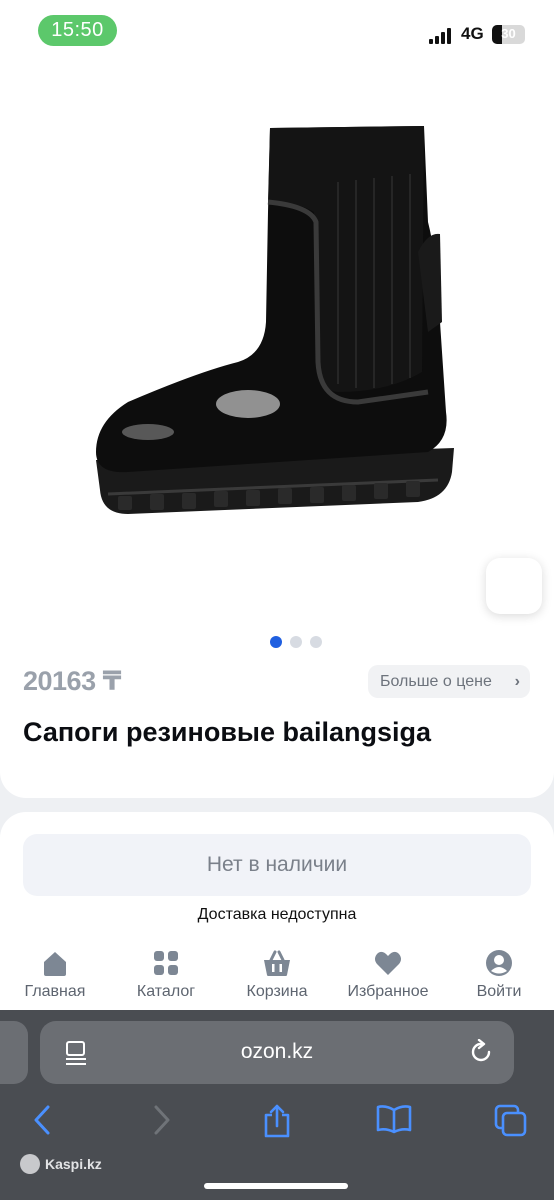  I want to click on tab-login: Войти, so click(499, 974).